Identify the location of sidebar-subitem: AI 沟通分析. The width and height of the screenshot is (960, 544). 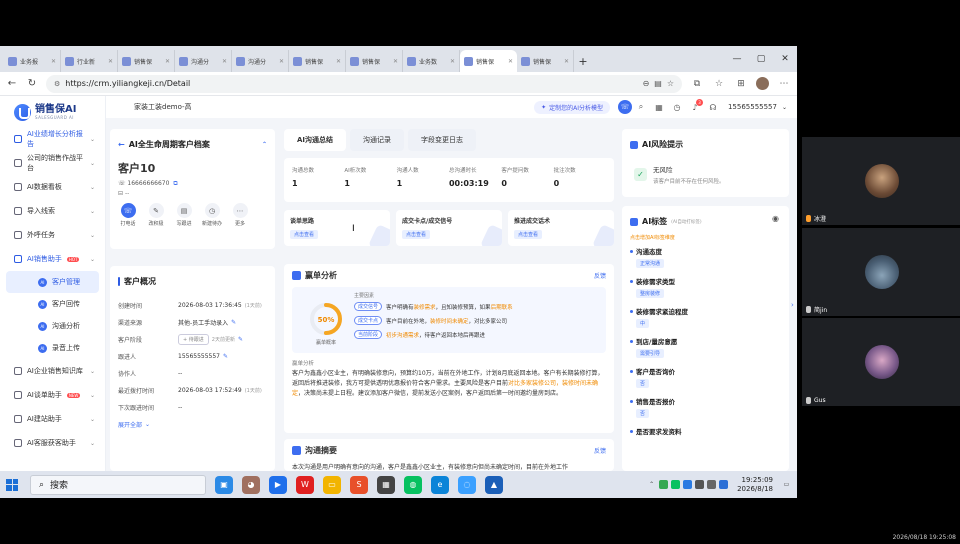
(52, 326).